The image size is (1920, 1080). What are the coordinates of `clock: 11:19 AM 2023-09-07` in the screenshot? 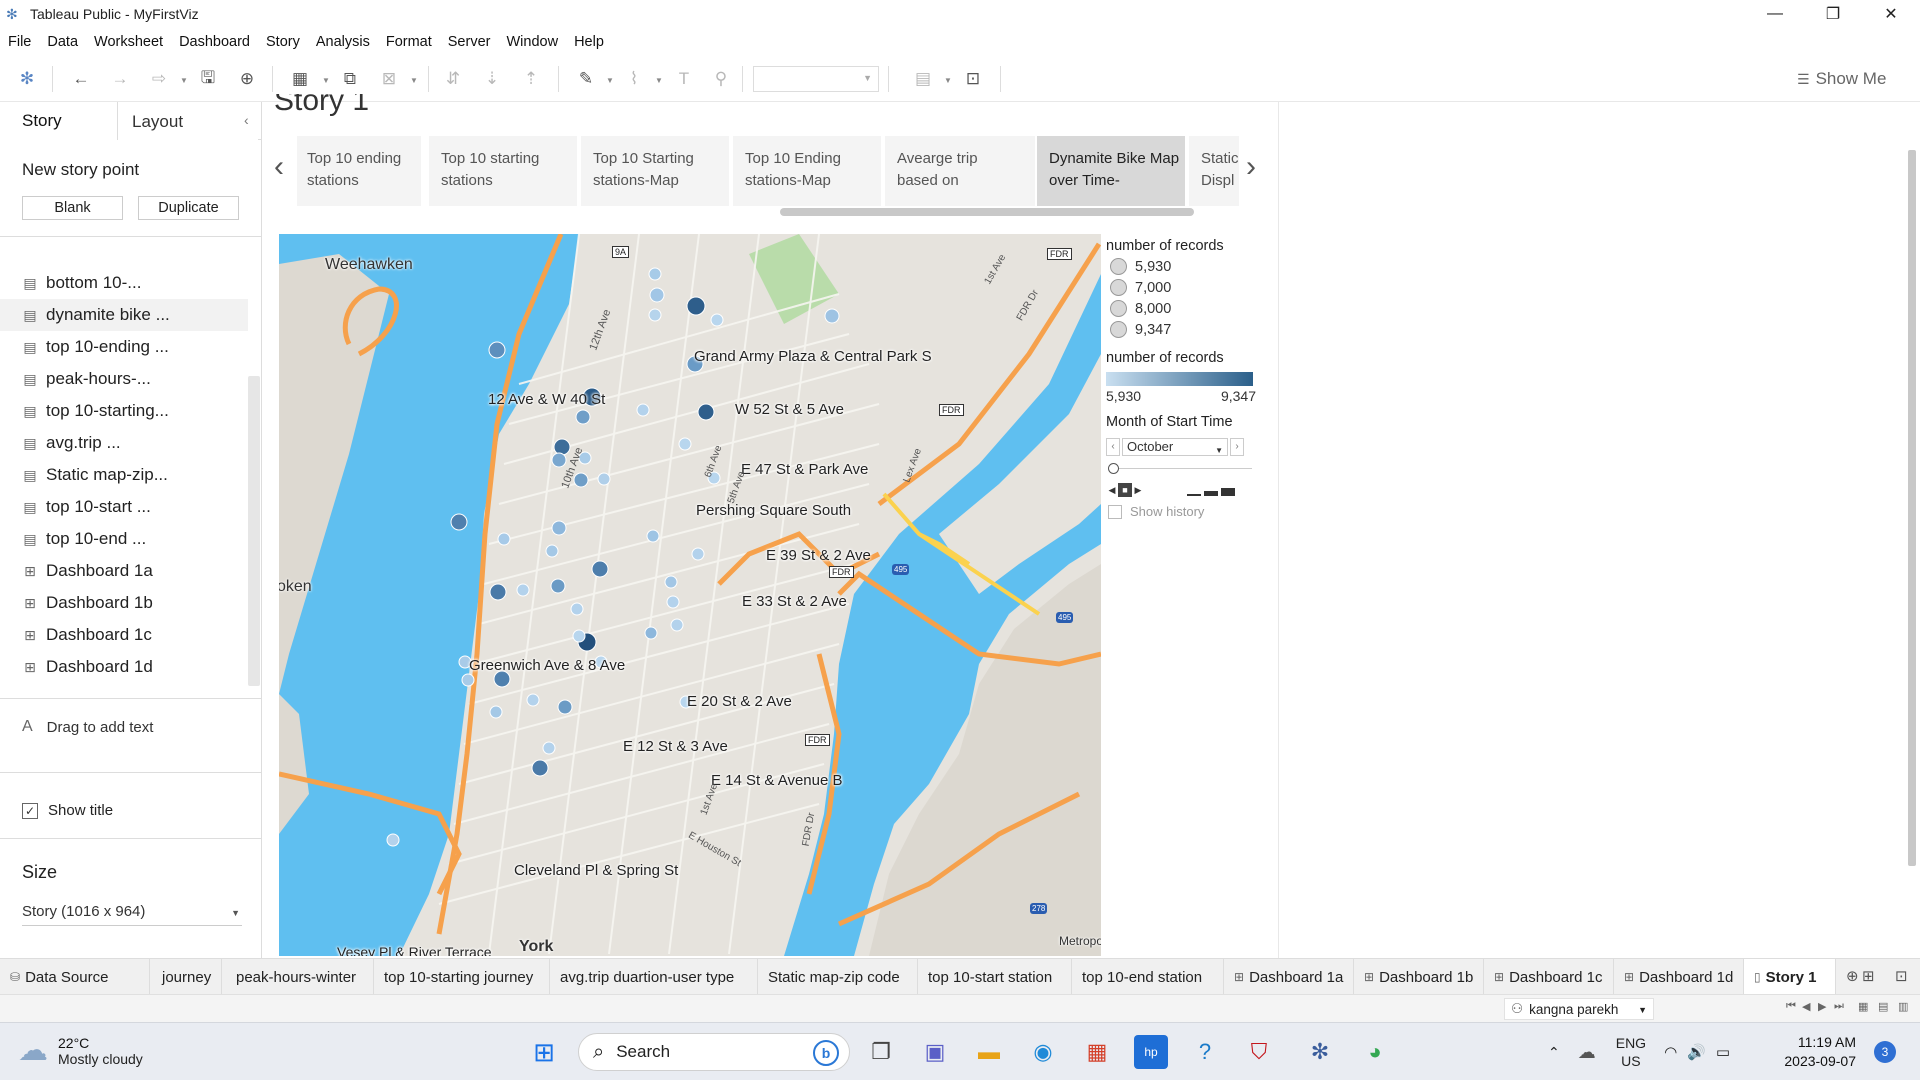 It's located at (1819, 1052).